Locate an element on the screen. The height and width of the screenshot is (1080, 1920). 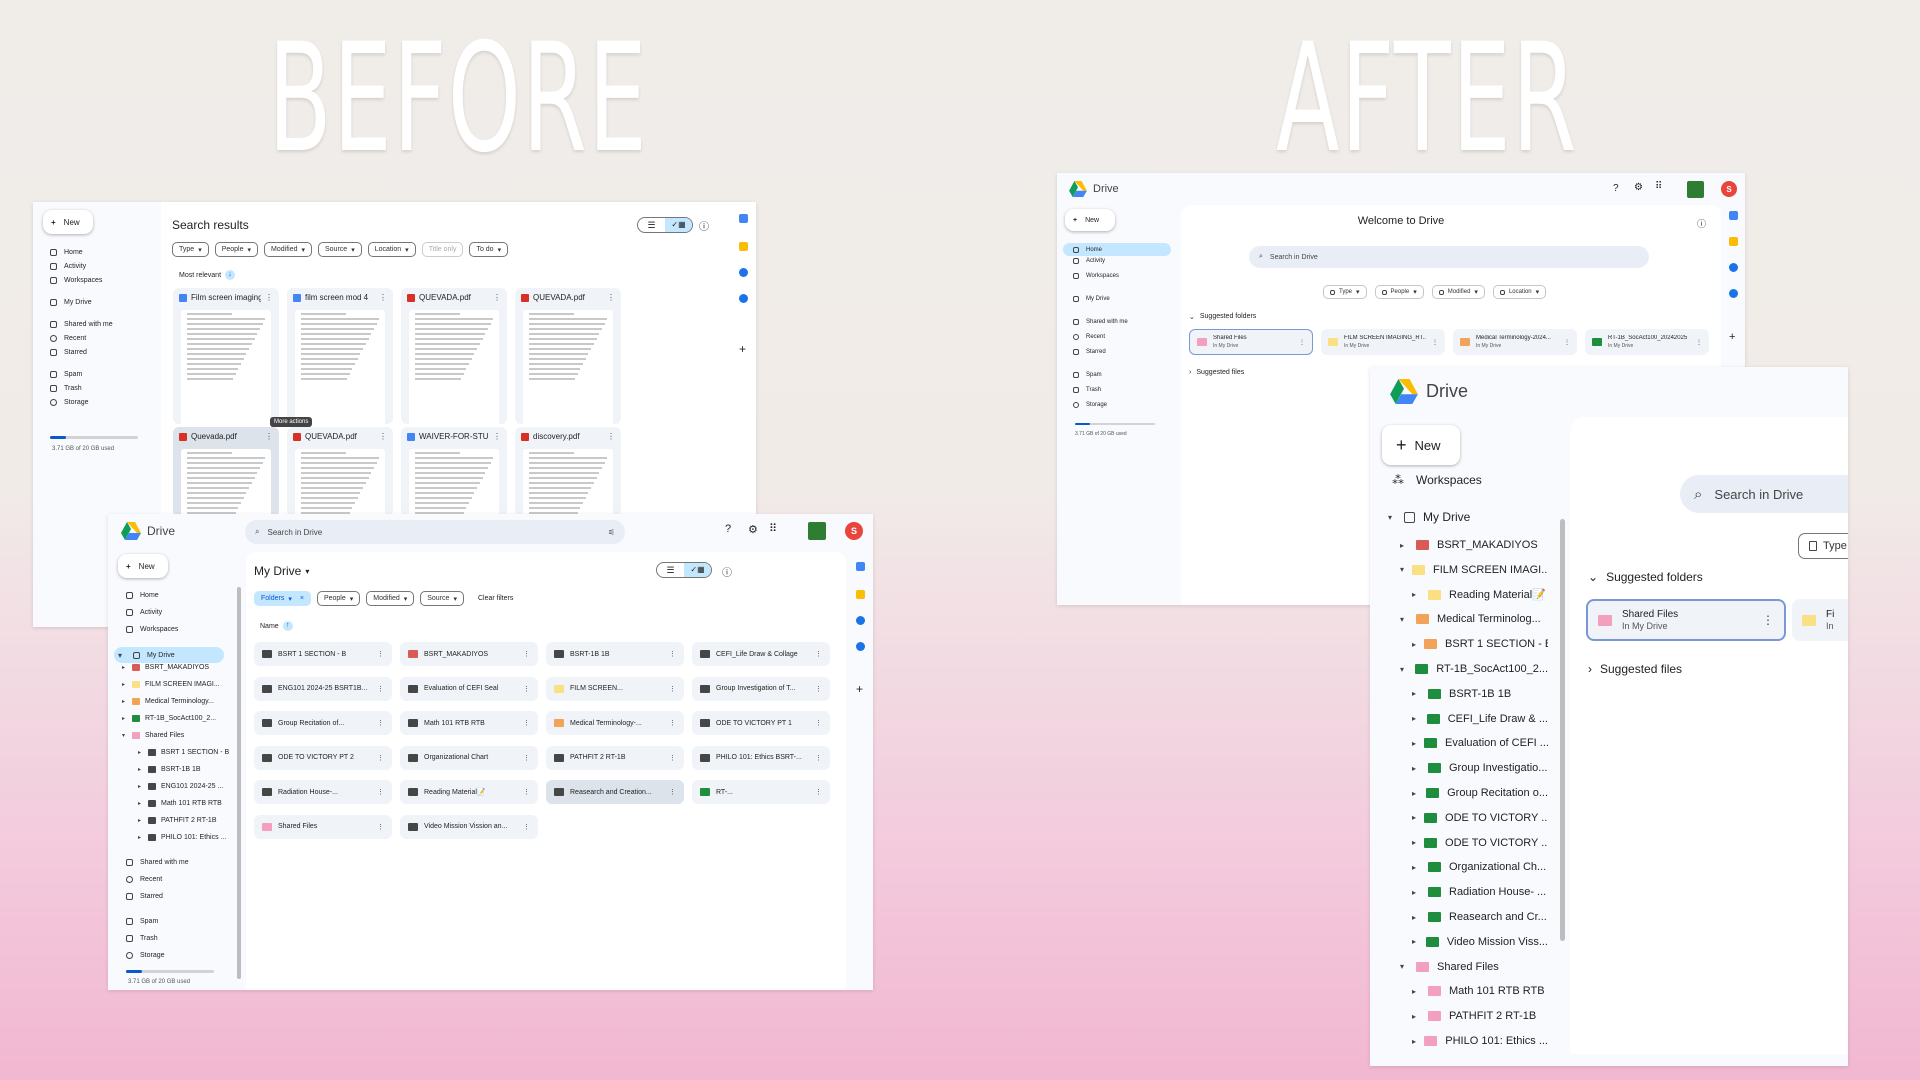
filter-people: People ▾ is located at coordinates (338, 598).